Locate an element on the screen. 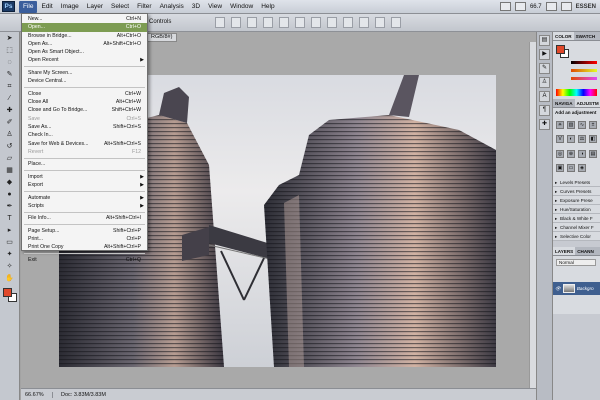 The height and width of the screenshot is (400, 600). file-menu-item-page-setup: Page Setup... Shift+Ctrl+P is located at coordinates (84, 231).